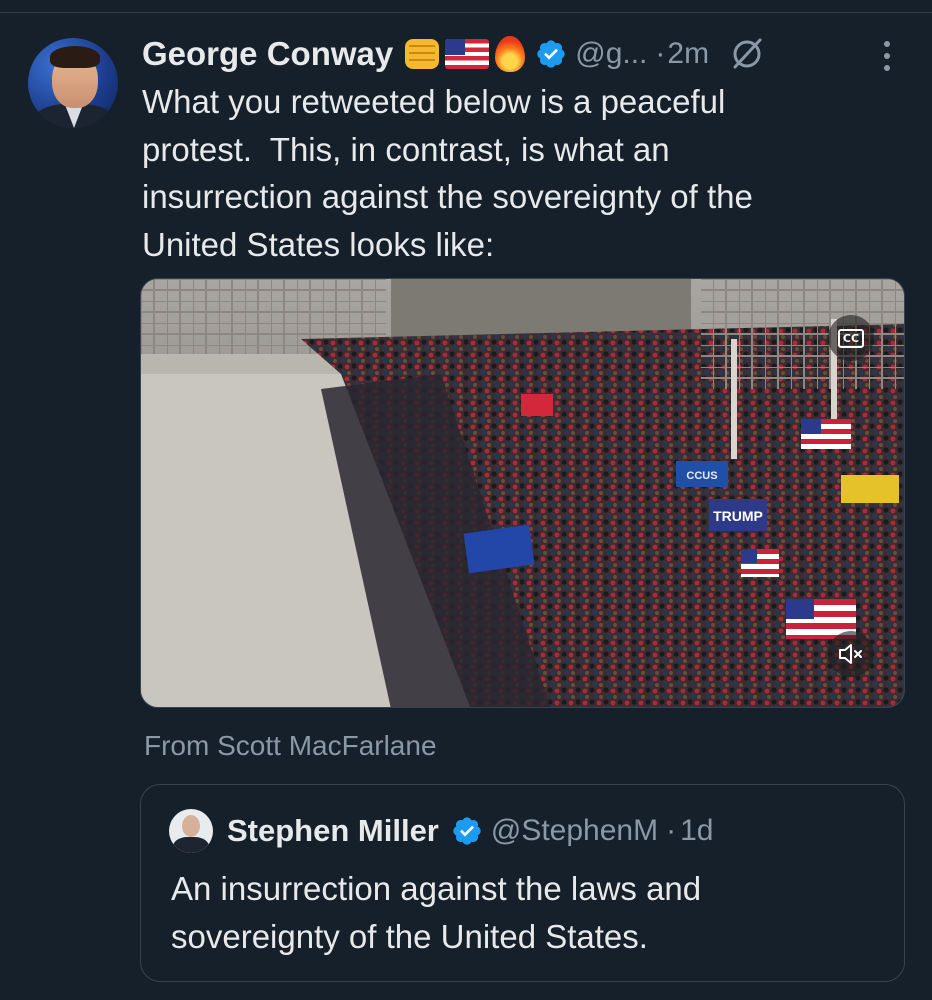 The height and width of the screenshot is (1000, 932). Describe the element at coordinates (73, 83) in the screenshot. I see `author-avatar` at that location.